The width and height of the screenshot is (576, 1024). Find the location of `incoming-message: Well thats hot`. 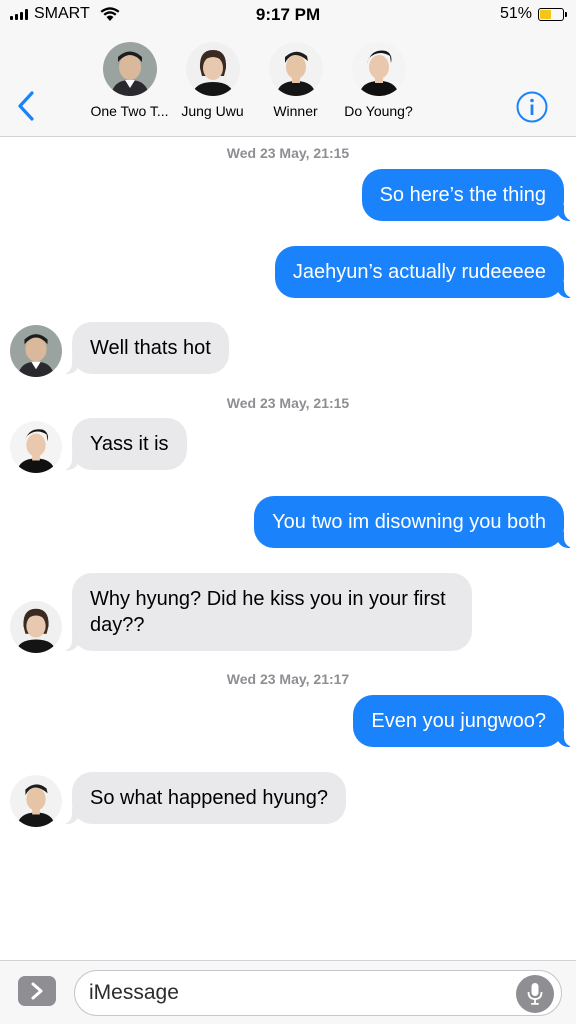

incoming-message: Well thats hot is located at coordinates (145, 348).